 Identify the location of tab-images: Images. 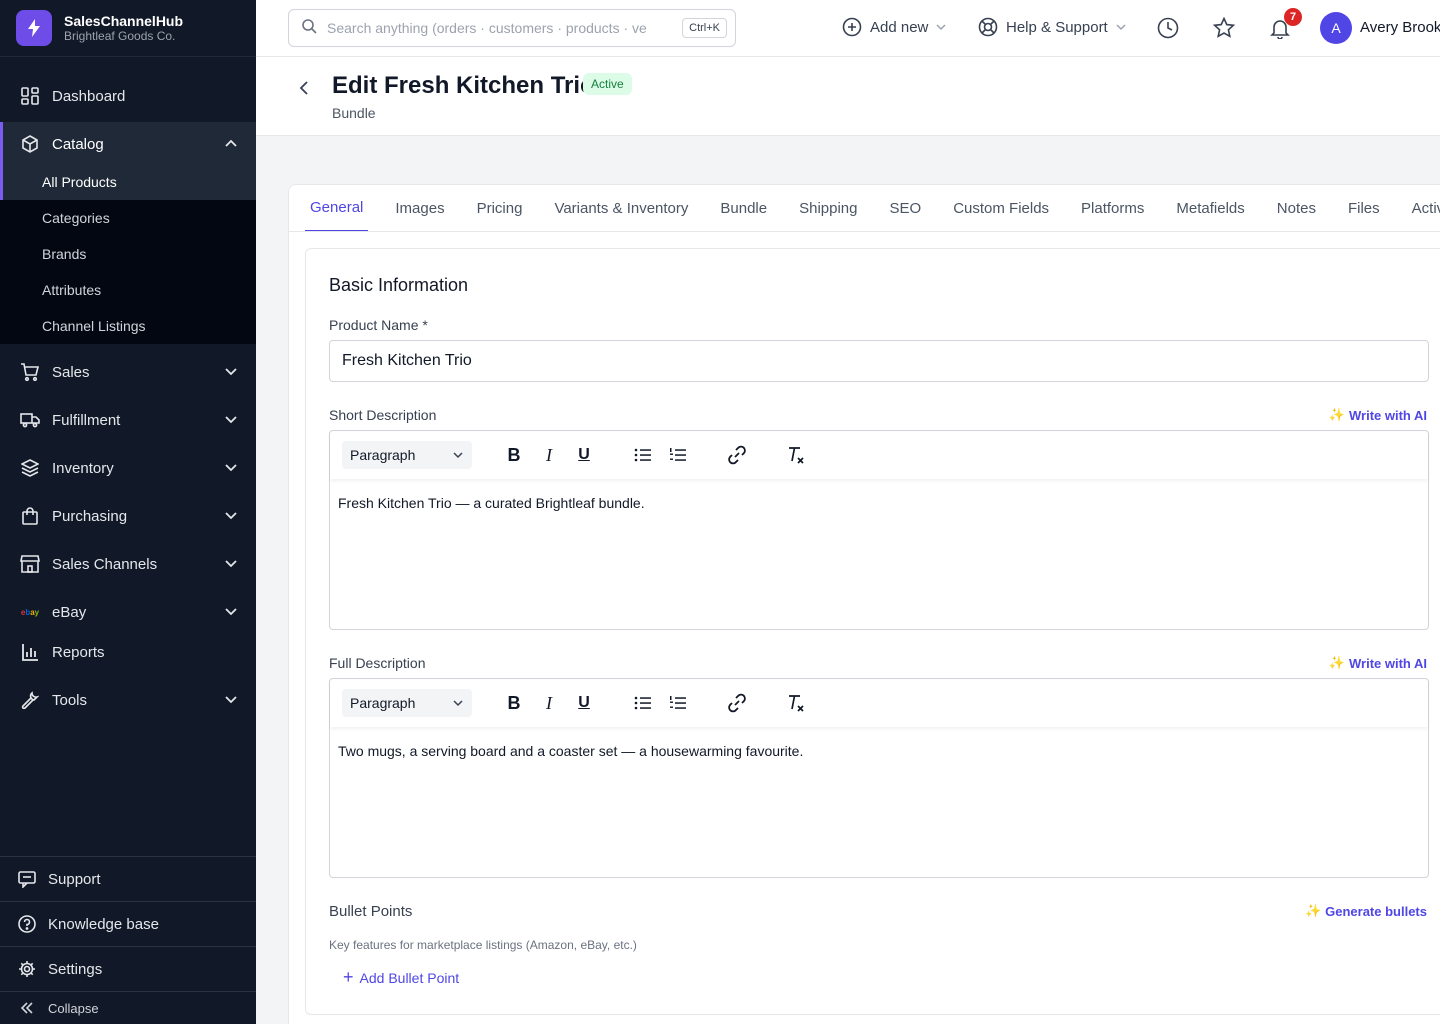
(419, 208).